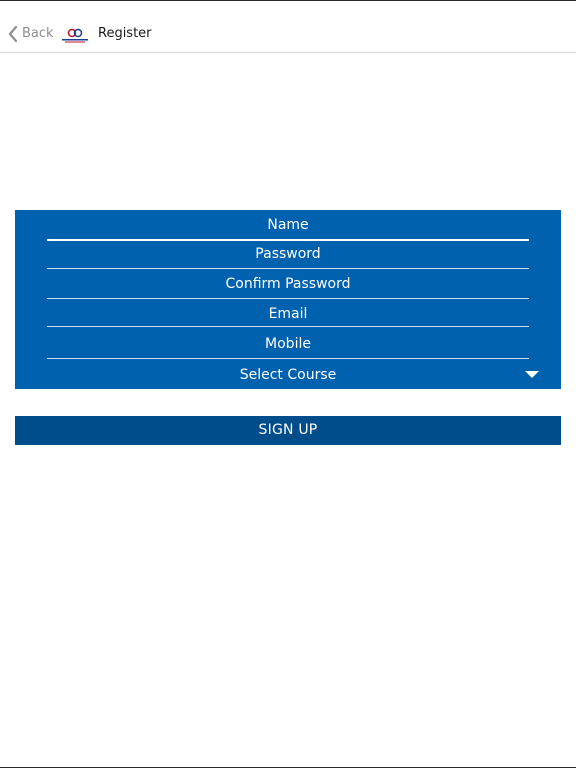 The image size is (576, 768). Describe the element at coordinates (288, 284) in the screenshot. I see `confirm-password-field: Confirm Password` at that location.